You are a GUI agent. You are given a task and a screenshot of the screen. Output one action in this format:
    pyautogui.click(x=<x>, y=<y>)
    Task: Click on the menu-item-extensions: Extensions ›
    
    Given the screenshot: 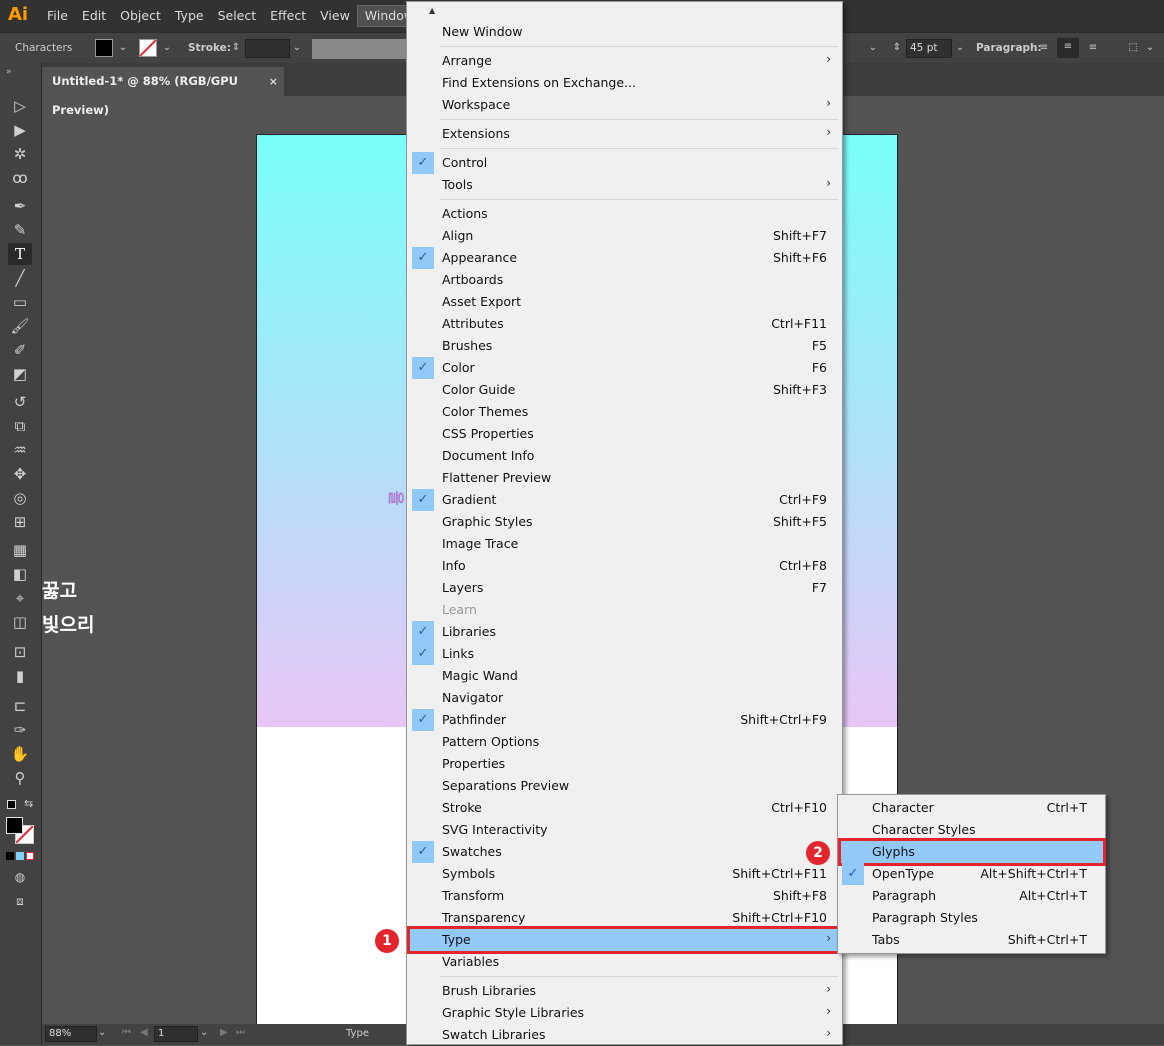 What is the action you would take?
    pyautogui.click(x=624, y=134)
    